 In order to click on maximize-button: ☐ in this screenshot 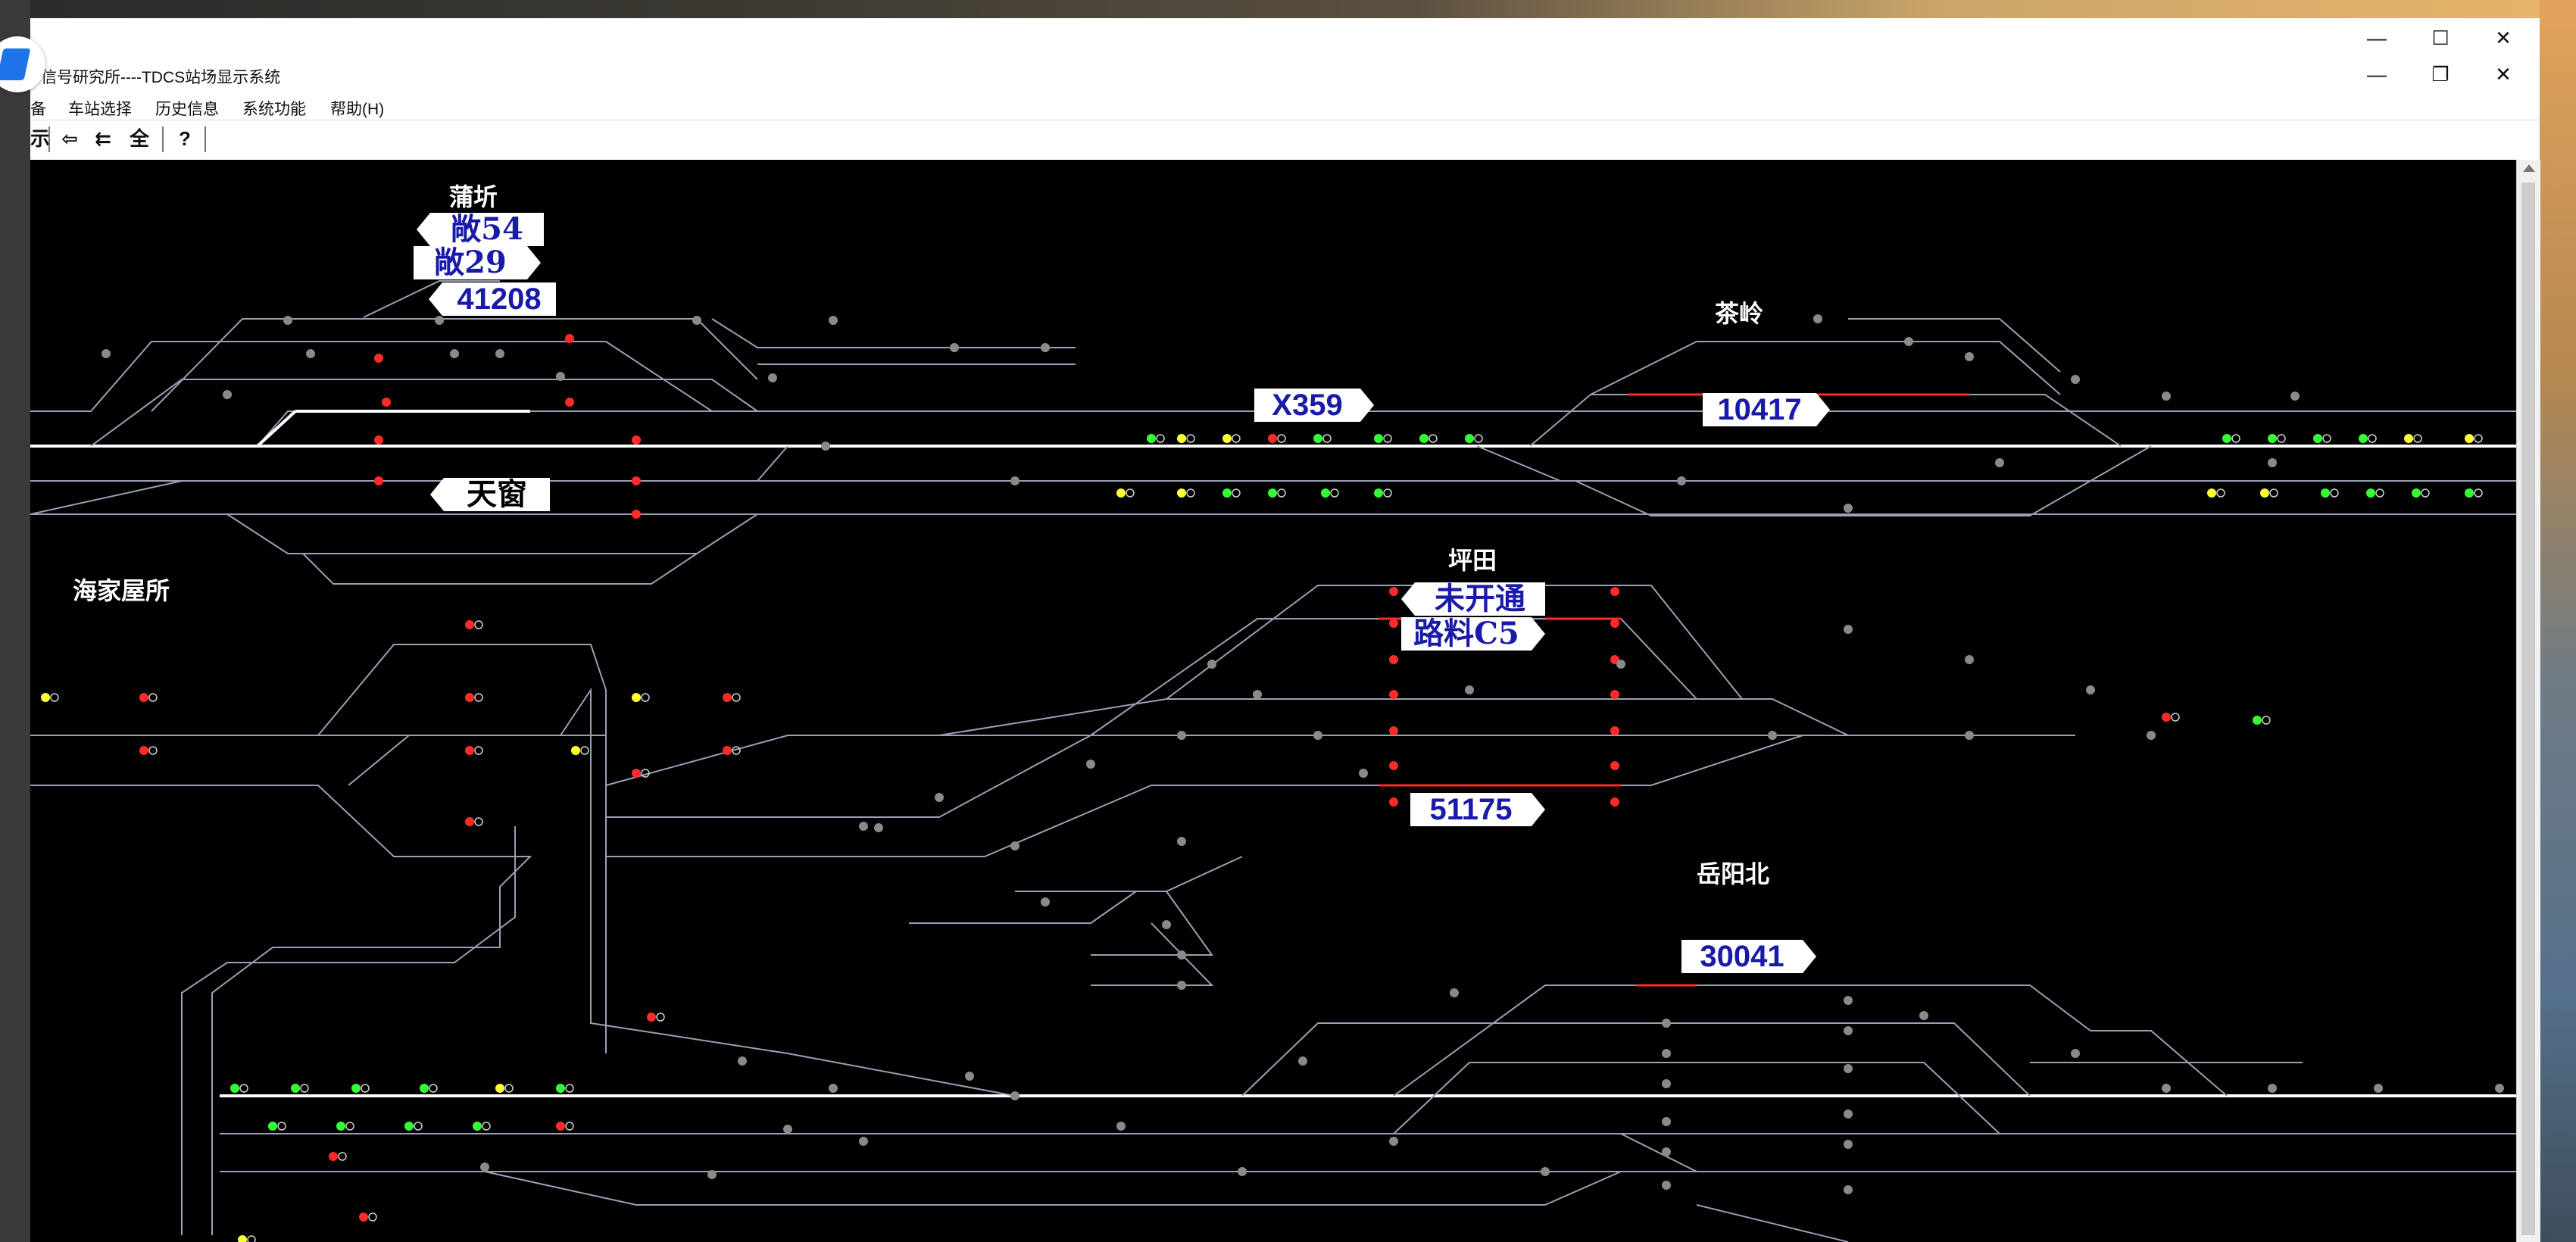, I will do `click(2441, 37)`.